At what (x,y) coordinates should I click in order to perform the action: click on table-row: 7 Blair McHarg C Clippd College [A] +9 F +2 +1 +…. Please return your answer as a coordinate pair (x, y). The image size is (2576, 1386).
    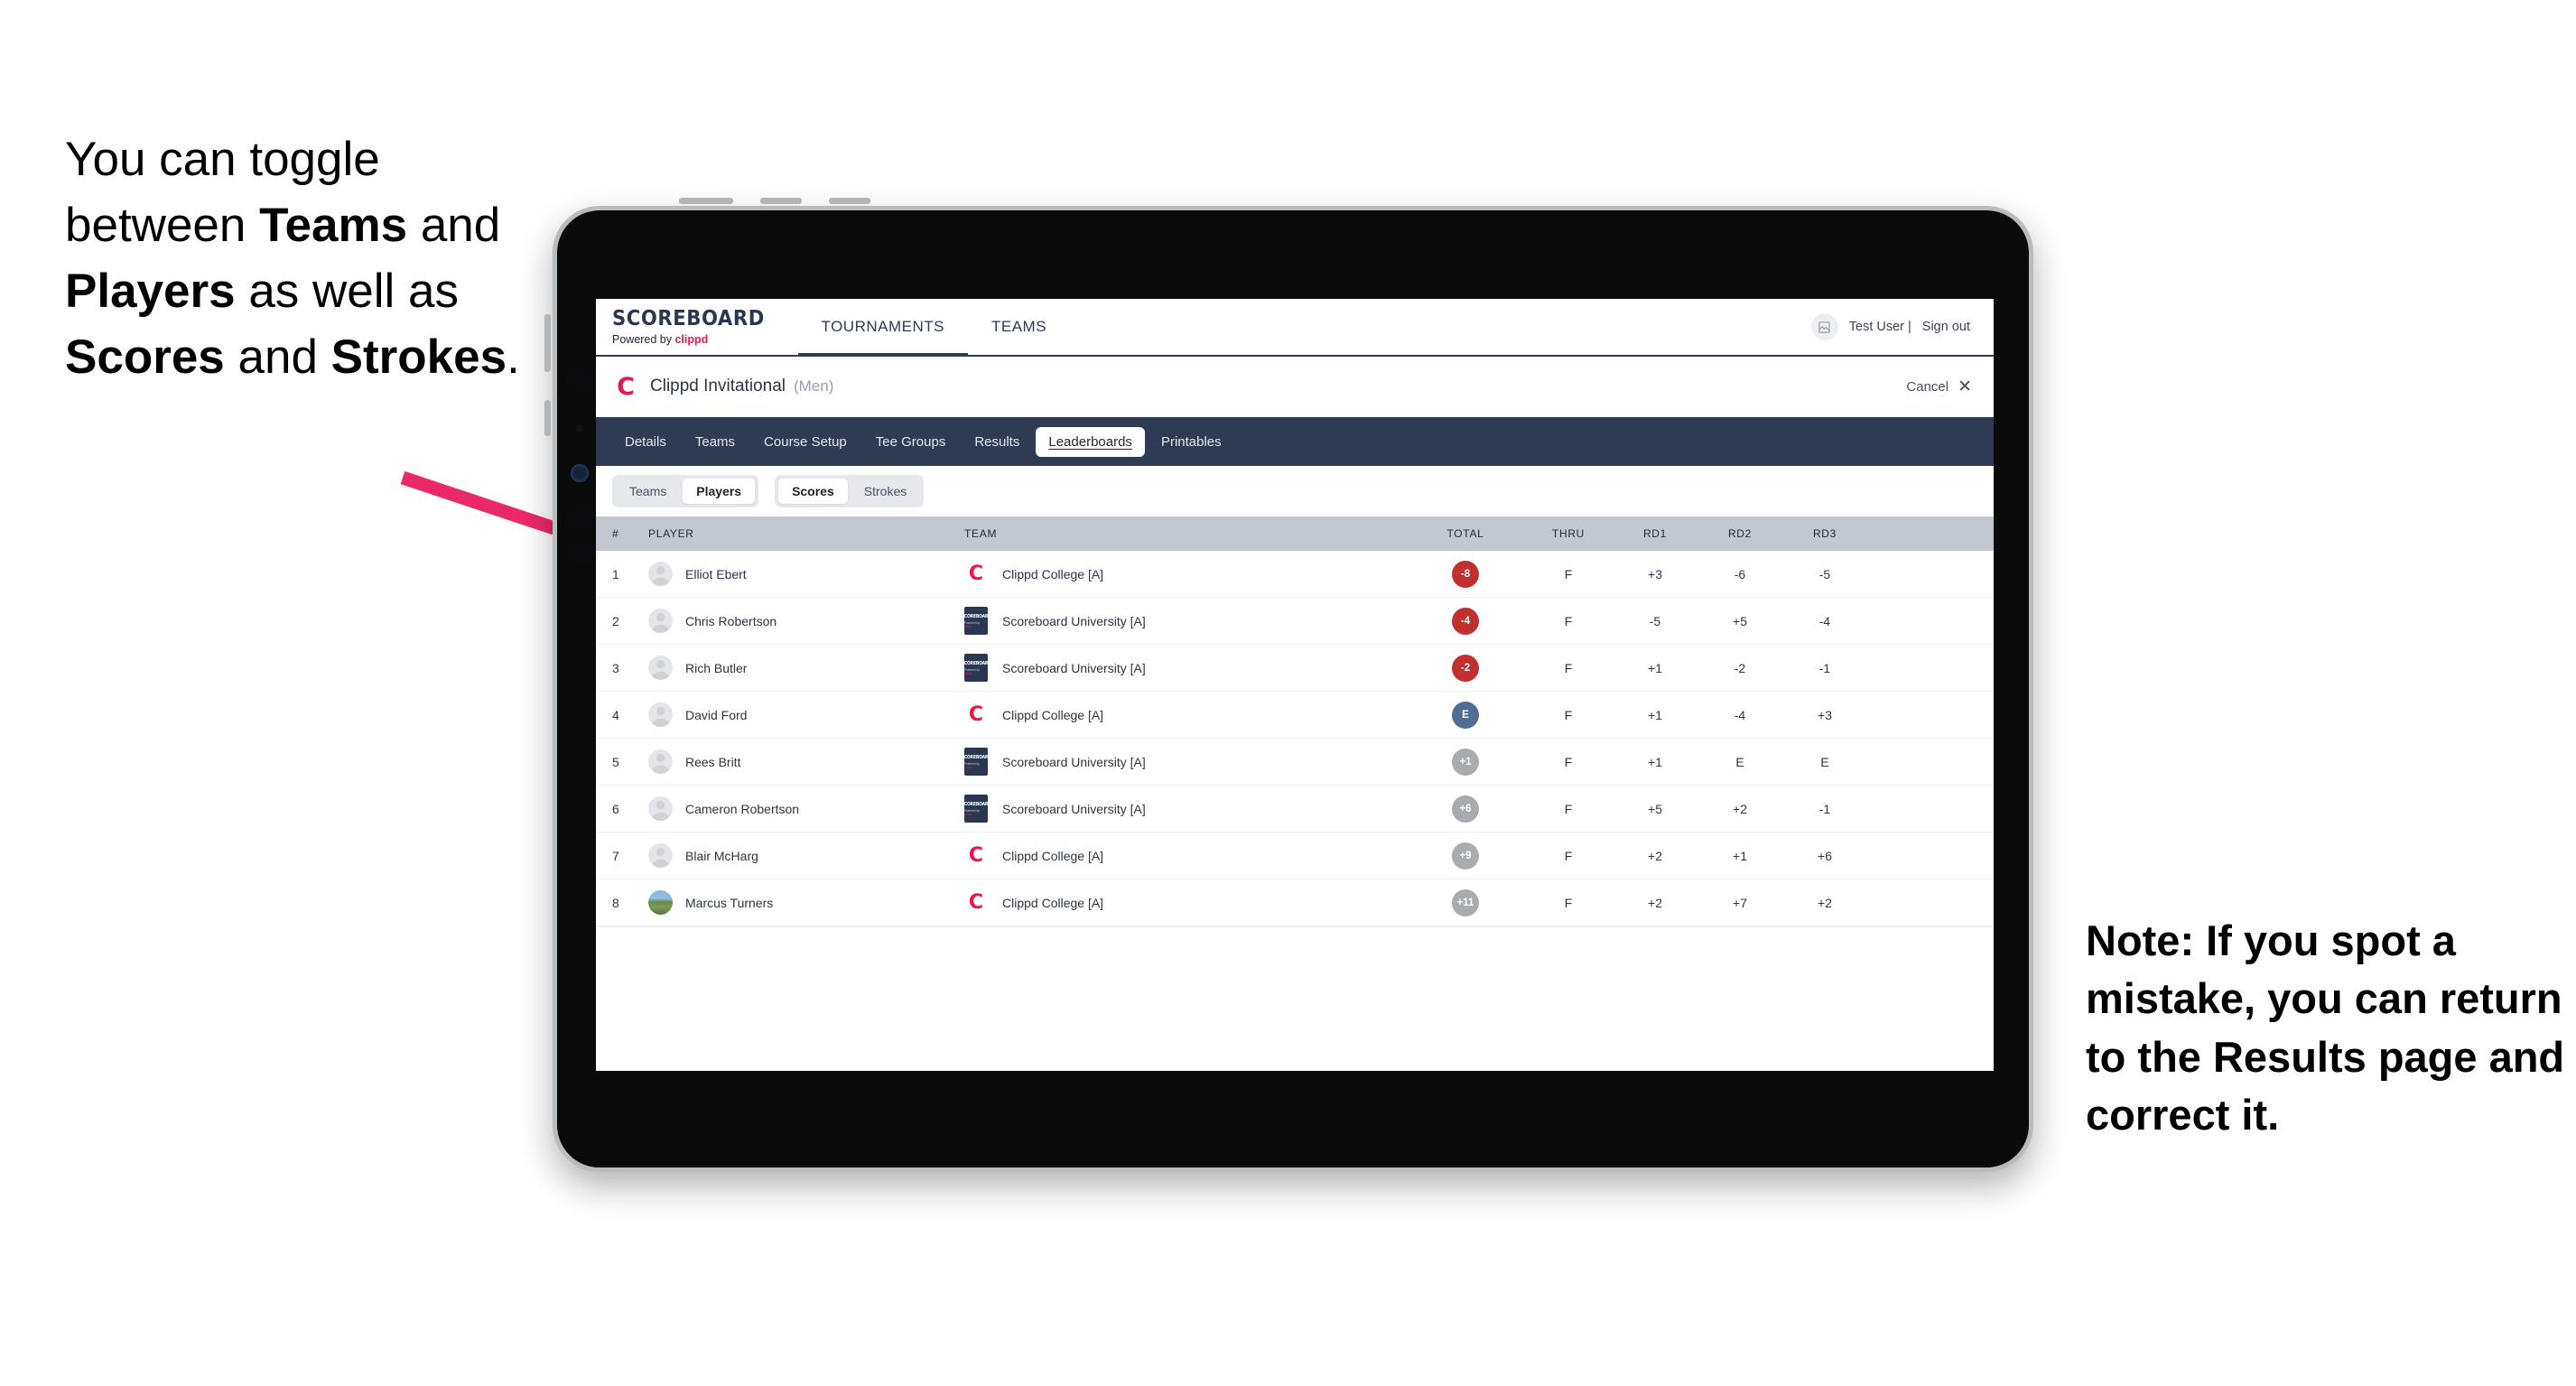
    Looking at the image, I should click on (1295, 856).